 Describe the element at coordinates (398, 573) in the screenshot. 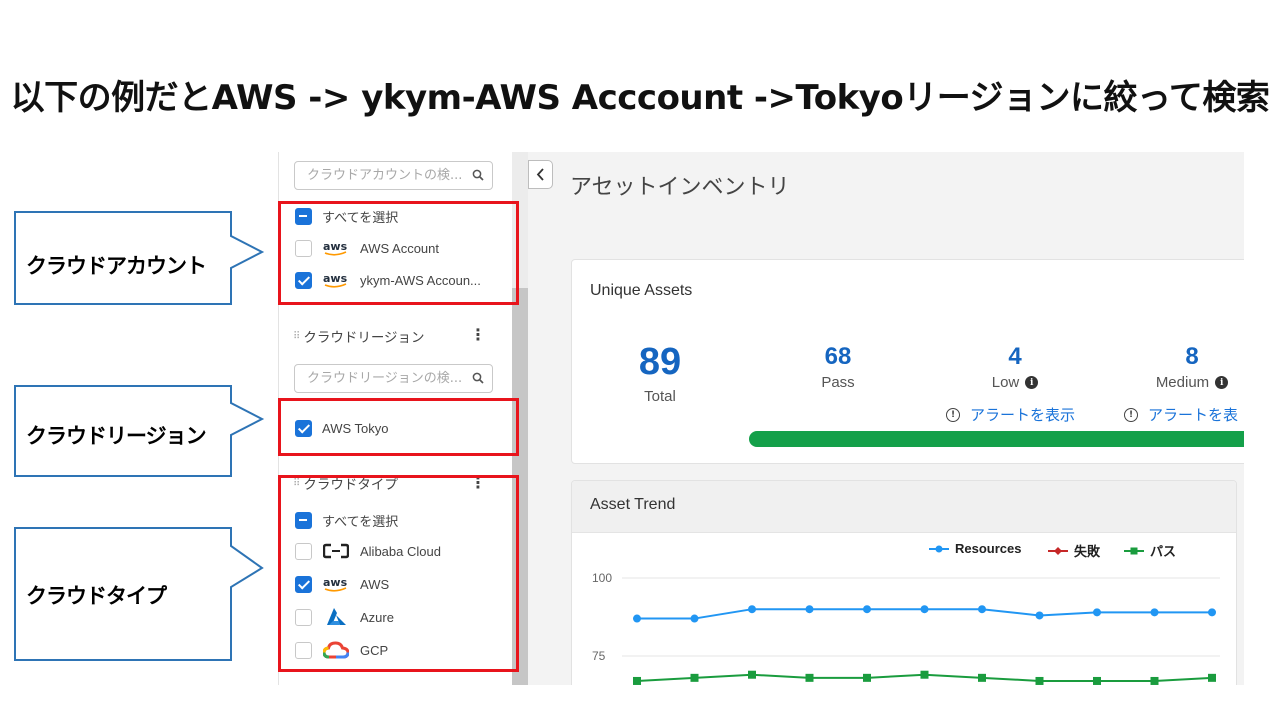

I see `type-highlight-box` at that location.